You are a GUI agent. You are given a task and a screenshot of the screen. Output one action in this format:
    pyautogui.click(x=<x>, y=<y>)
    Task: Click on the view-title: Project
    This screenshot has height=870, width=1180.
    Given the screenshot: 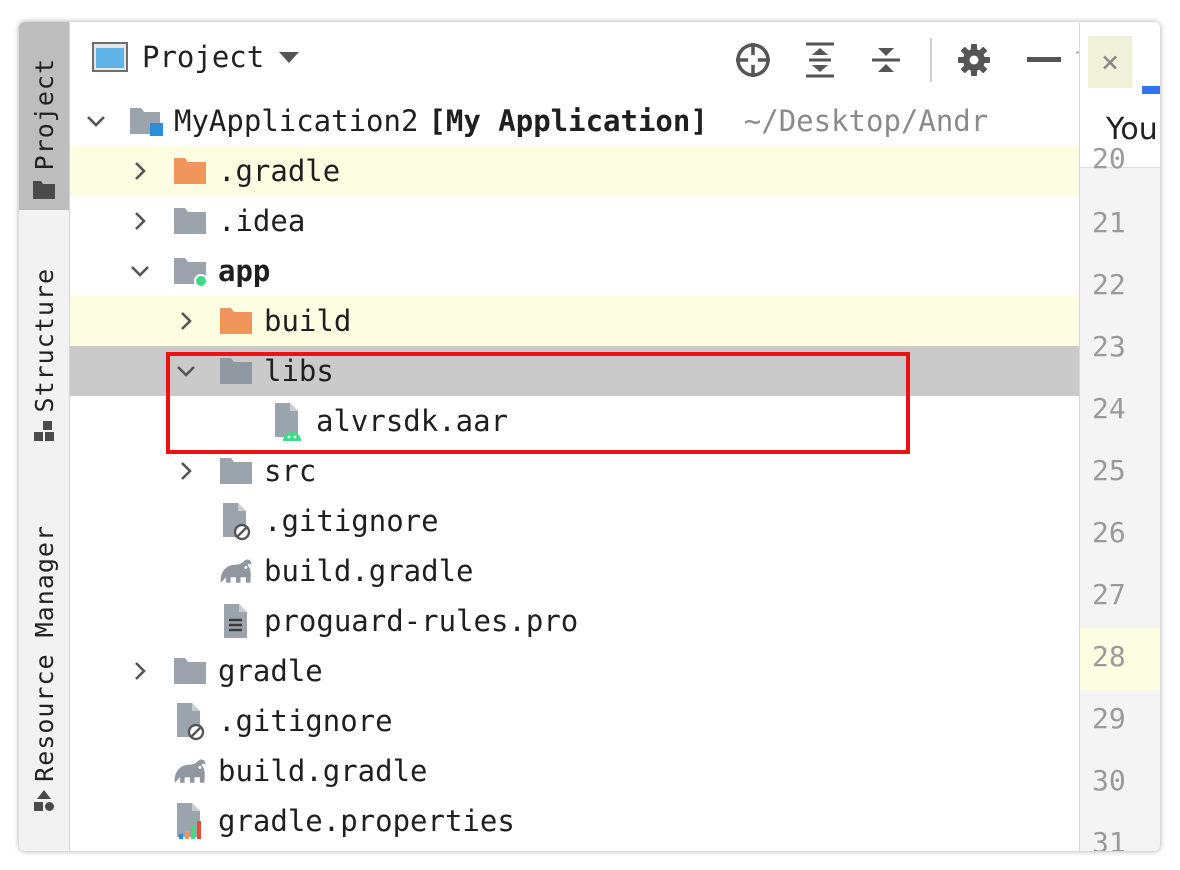 What is the action you would take?
    pyautogui.click(x=203, y=57)
    